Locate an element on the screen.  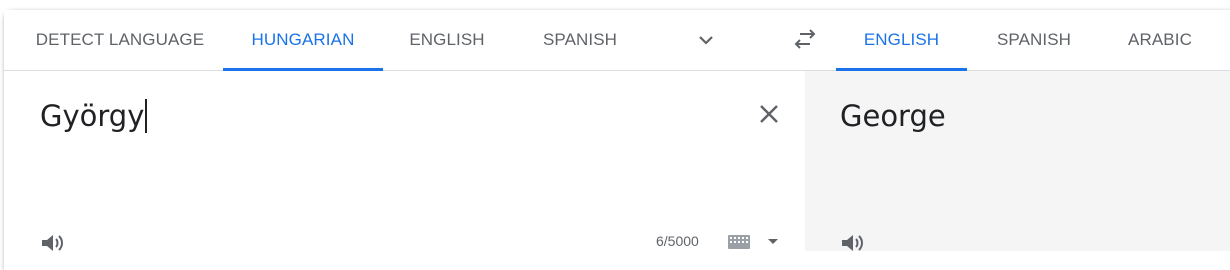
tab-arabic-target: ARABIC is located at coordinates (1160, 40).